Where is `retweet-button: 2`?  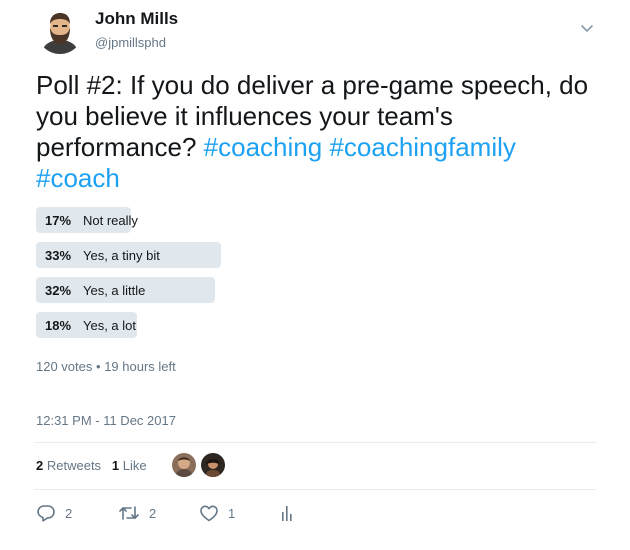 retweet-button: 2 is located at coordinates (137, 513).